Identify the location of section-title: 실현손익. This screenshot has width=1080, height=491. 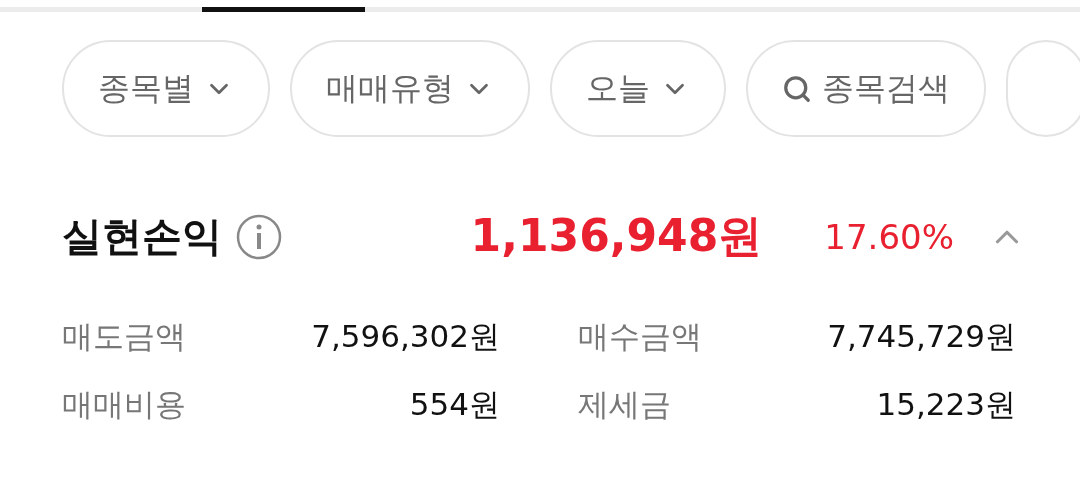
(142, 236).